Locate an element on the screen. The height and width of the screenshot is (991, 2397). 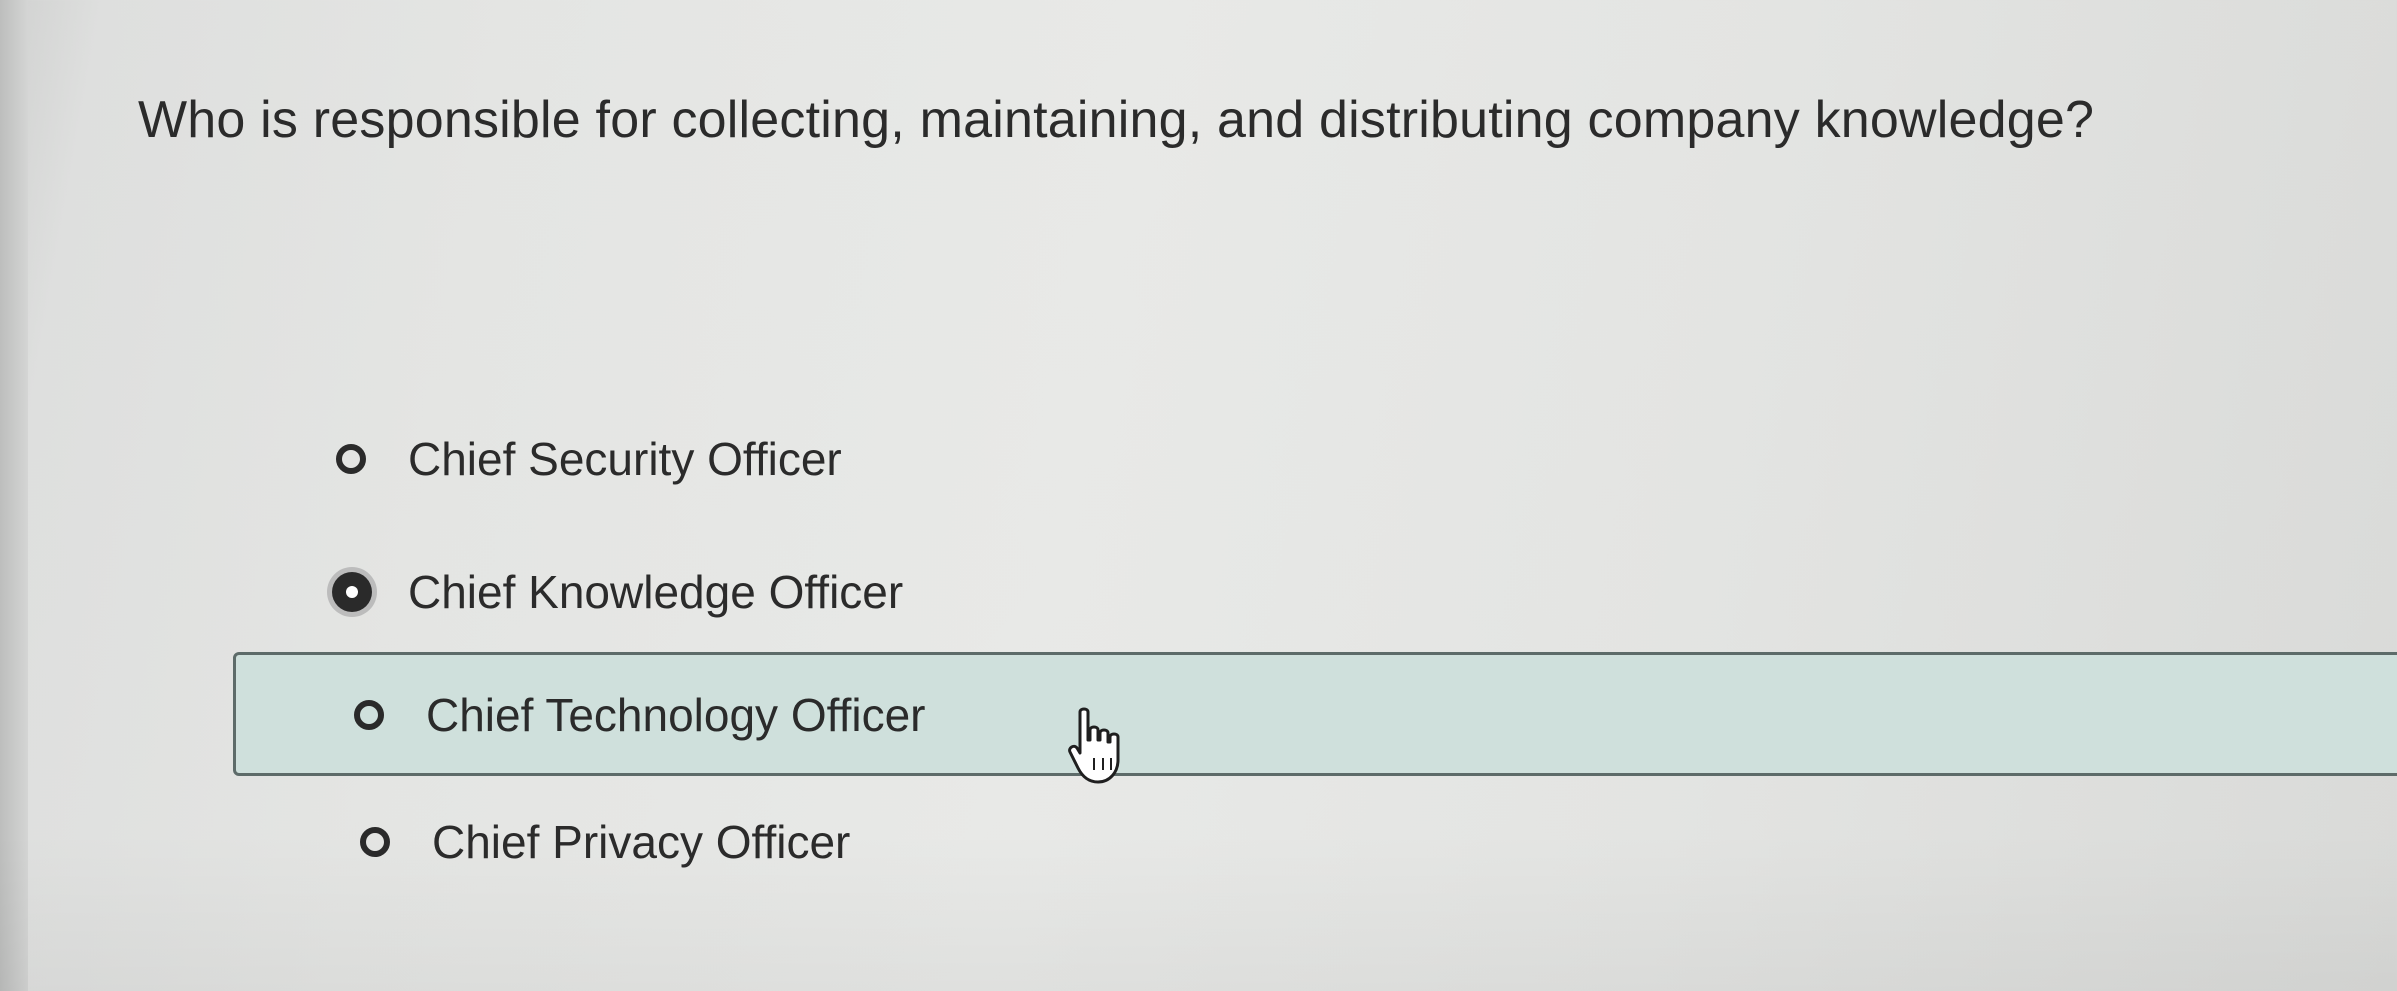
screen-edge-shadow is located at coordinates (14, 495).